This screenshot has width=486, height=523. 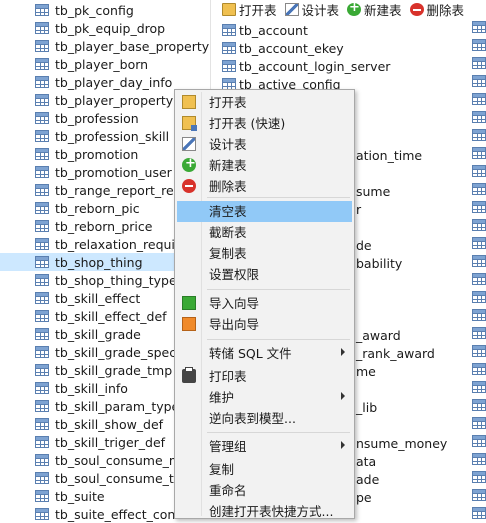 What do you see at coordinates (445, 10) in the screenshot?
I see `delete-table-label: 删除表` at bounding box center [445, 10].